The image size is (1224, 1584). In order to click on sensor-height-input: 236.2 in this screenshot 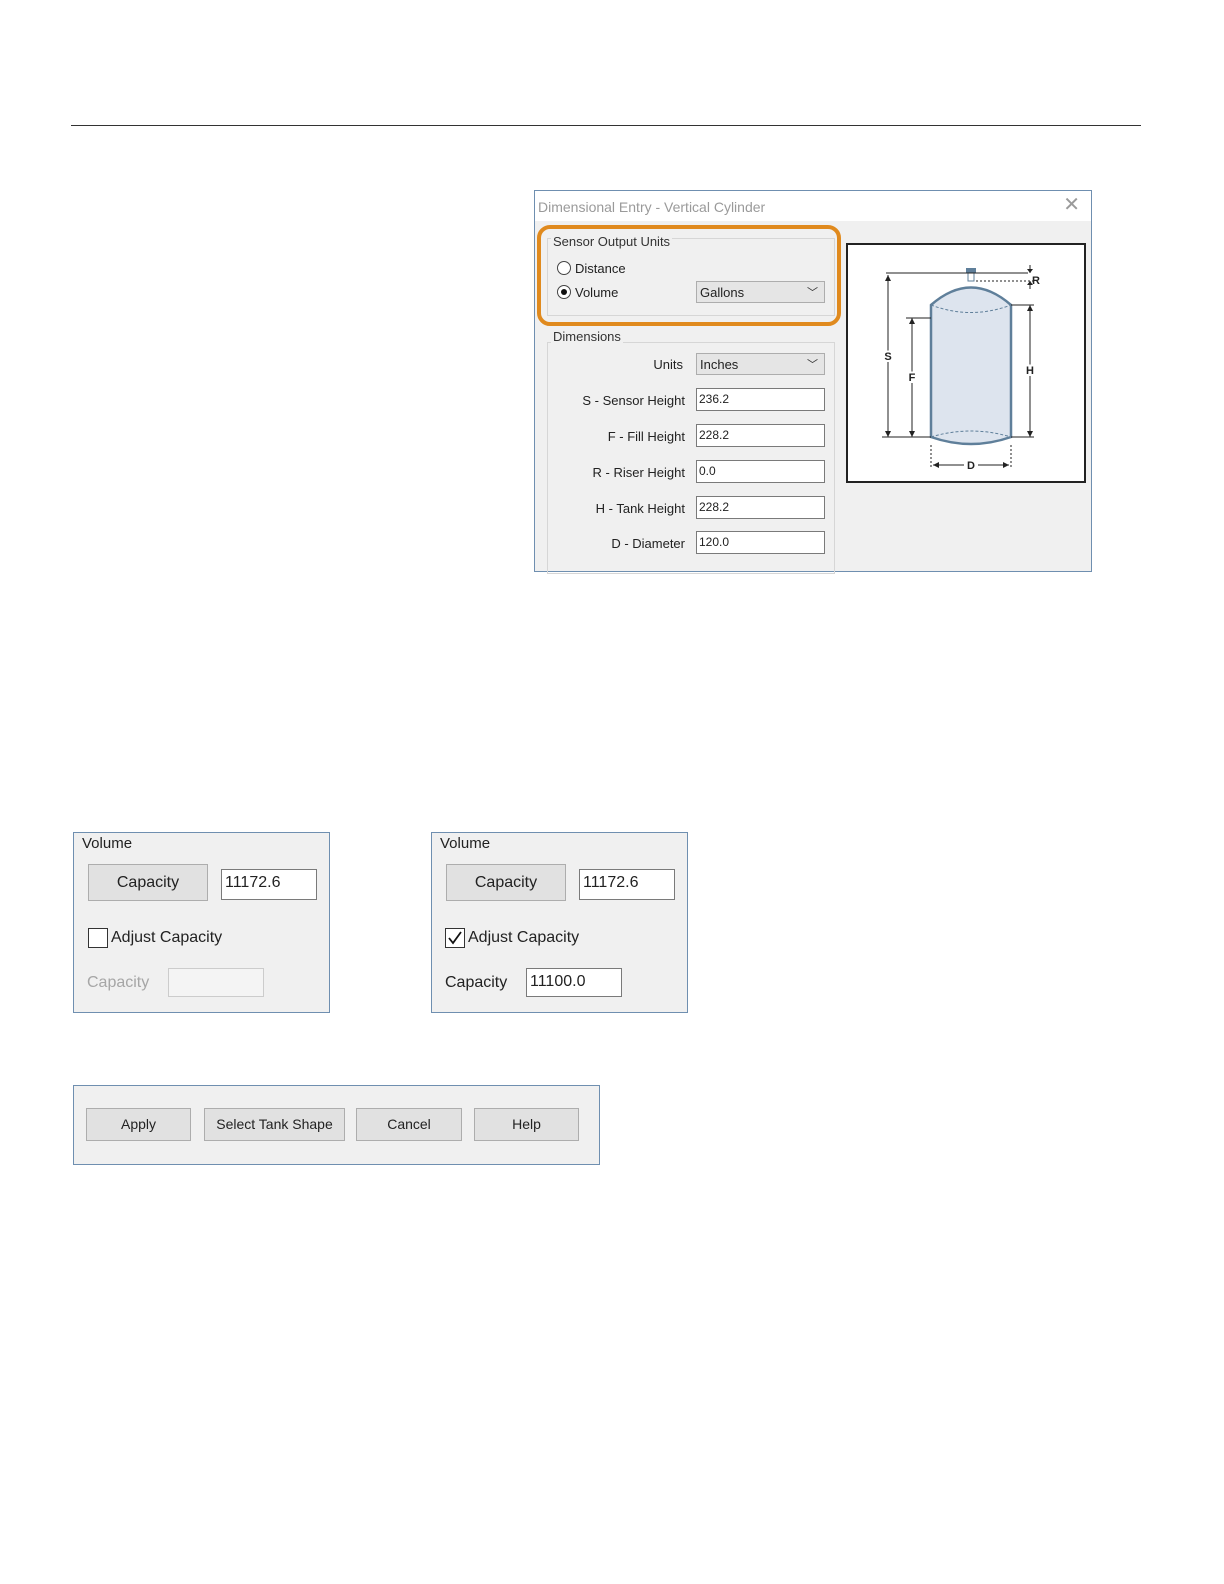, I will do `click(760, 399)`.